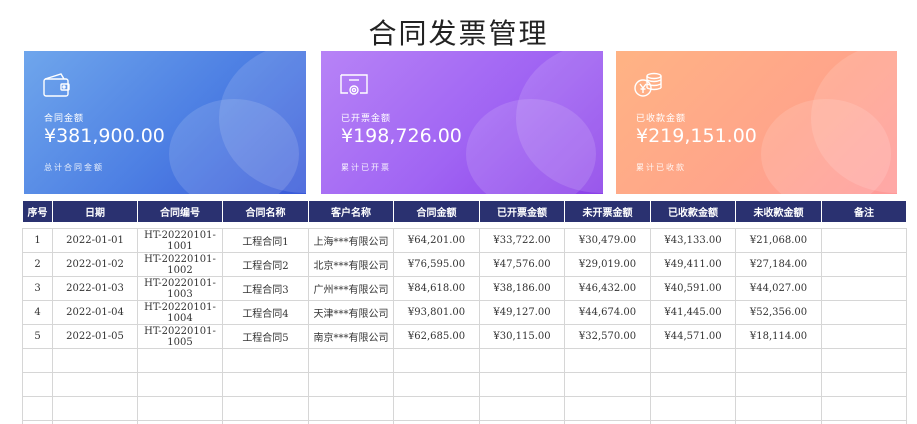 This screenshot has height=424, width=917. Describe the element at coordinates (522, 240) in the screenshot. I see `table-cell: ¥33,722.00` at that location.